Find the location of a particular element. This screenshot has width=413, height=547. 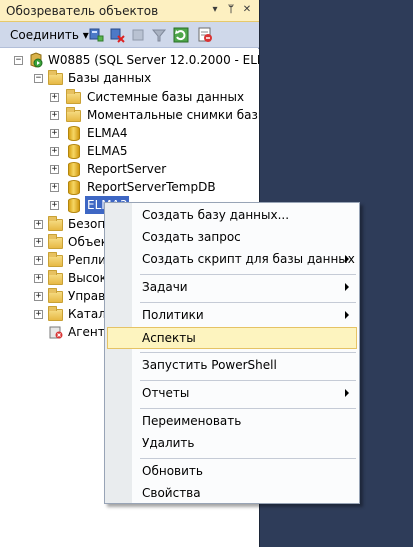

tree-node-server: − W0885 (SQL Server 12.0.2000 - ELEWISE\ is located at coordinates (129, 60).